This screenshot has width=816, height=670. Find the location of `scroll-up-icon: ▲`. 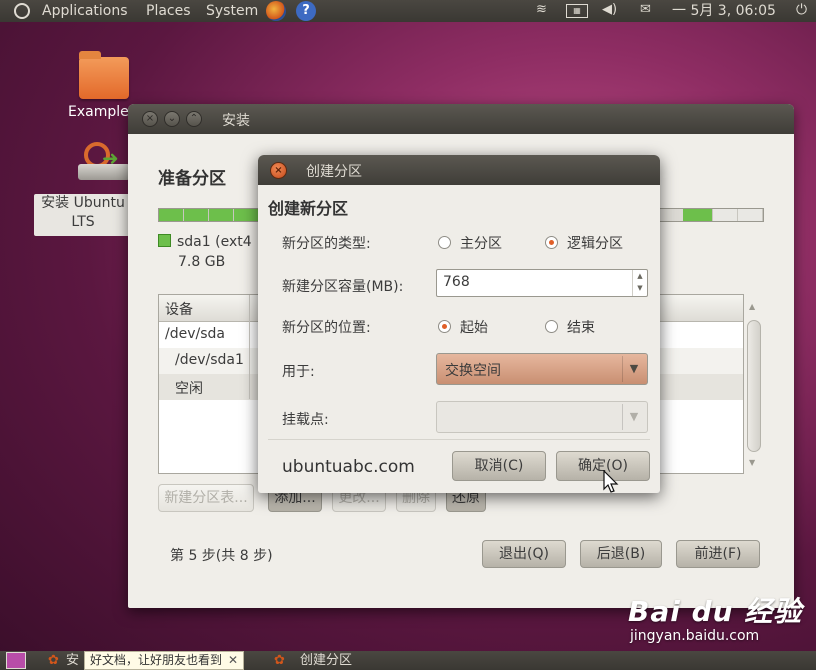

scroll-up-icon: ▲ is located at coordinates (752, 306).